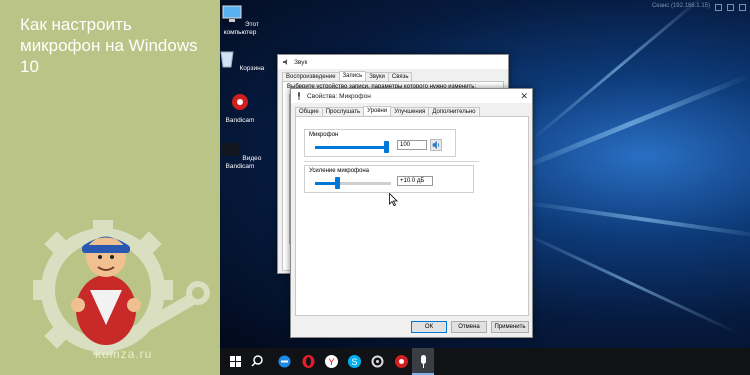 This screenshot has width=750, height=375. What do you see at coordinates (229, 149) in the screenshot?
I see `video-folder-icon` at bounding box center [229, 149].